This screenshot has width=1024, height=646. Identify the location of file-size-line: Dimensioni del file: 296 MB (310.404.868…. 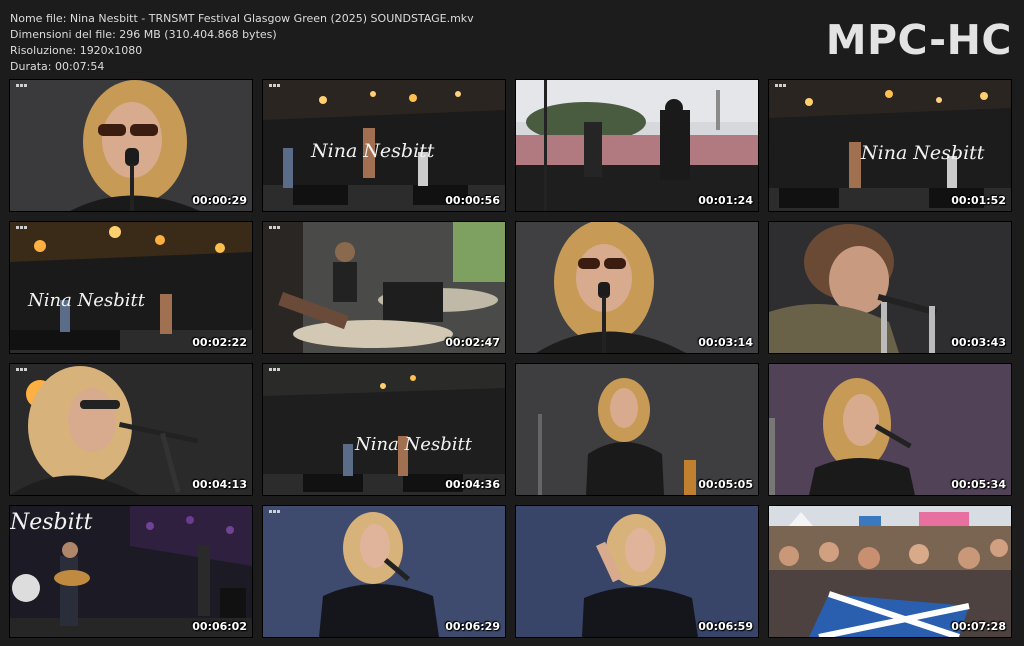
(143, 34).